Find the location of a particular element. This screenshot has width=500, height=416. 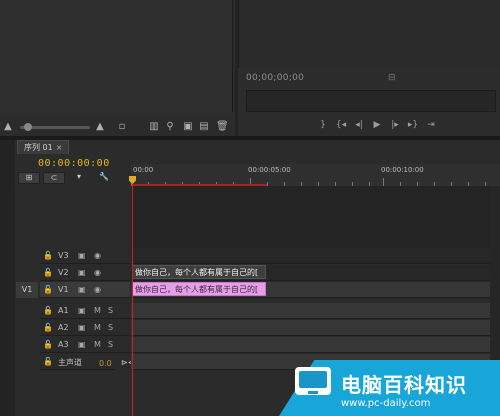

track-header-v1: 🔓 V1 ▣ ◉ is located at coordinates (85, 290).